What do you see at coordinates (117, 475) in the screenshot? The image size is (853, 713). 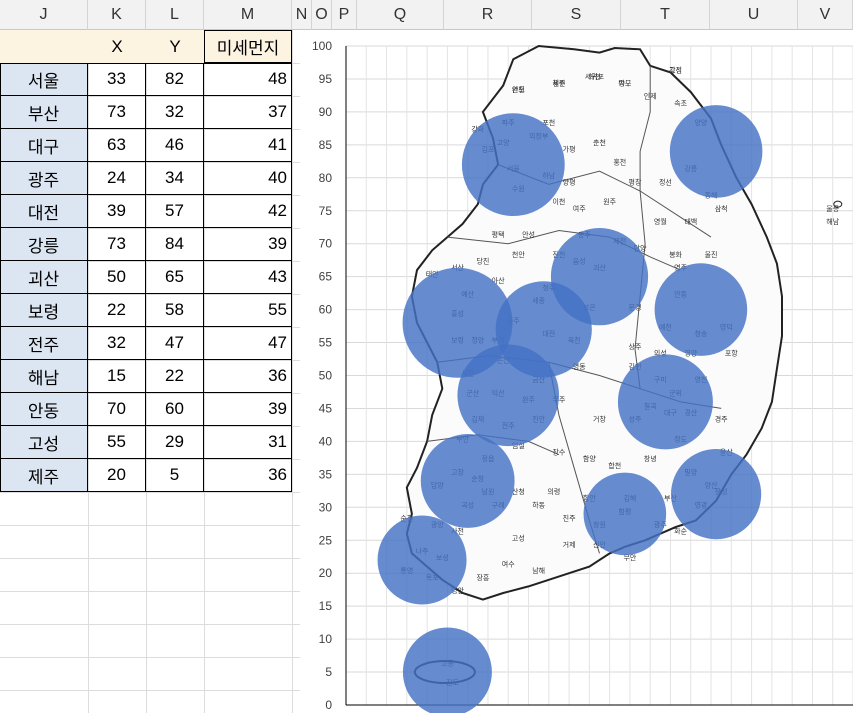 I see `x-cell: 20` at bounding box center [117, 475].